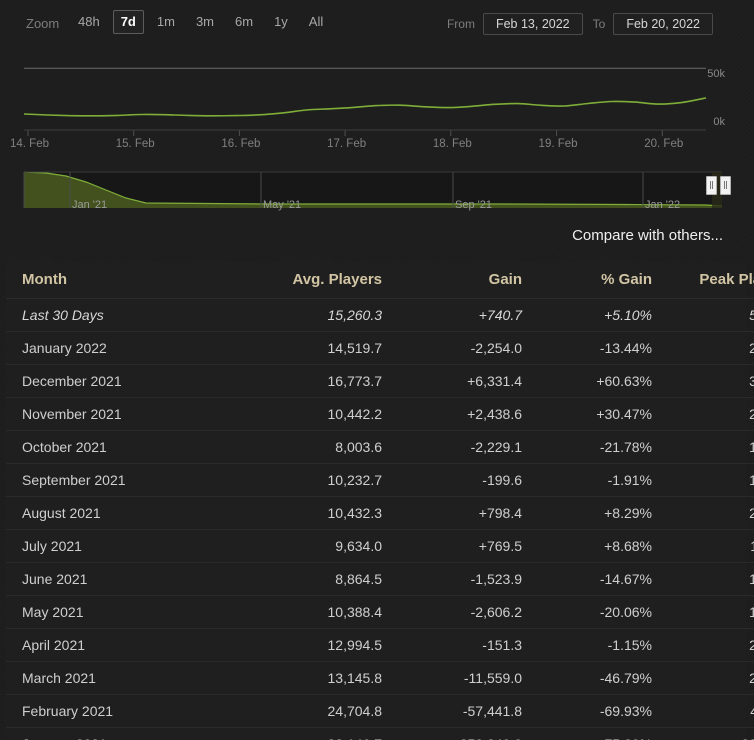  What do you see at coordinates (365, 132) in the screenshot?
I see `chart-x-tickmarks` at bounding box center [365, 132].